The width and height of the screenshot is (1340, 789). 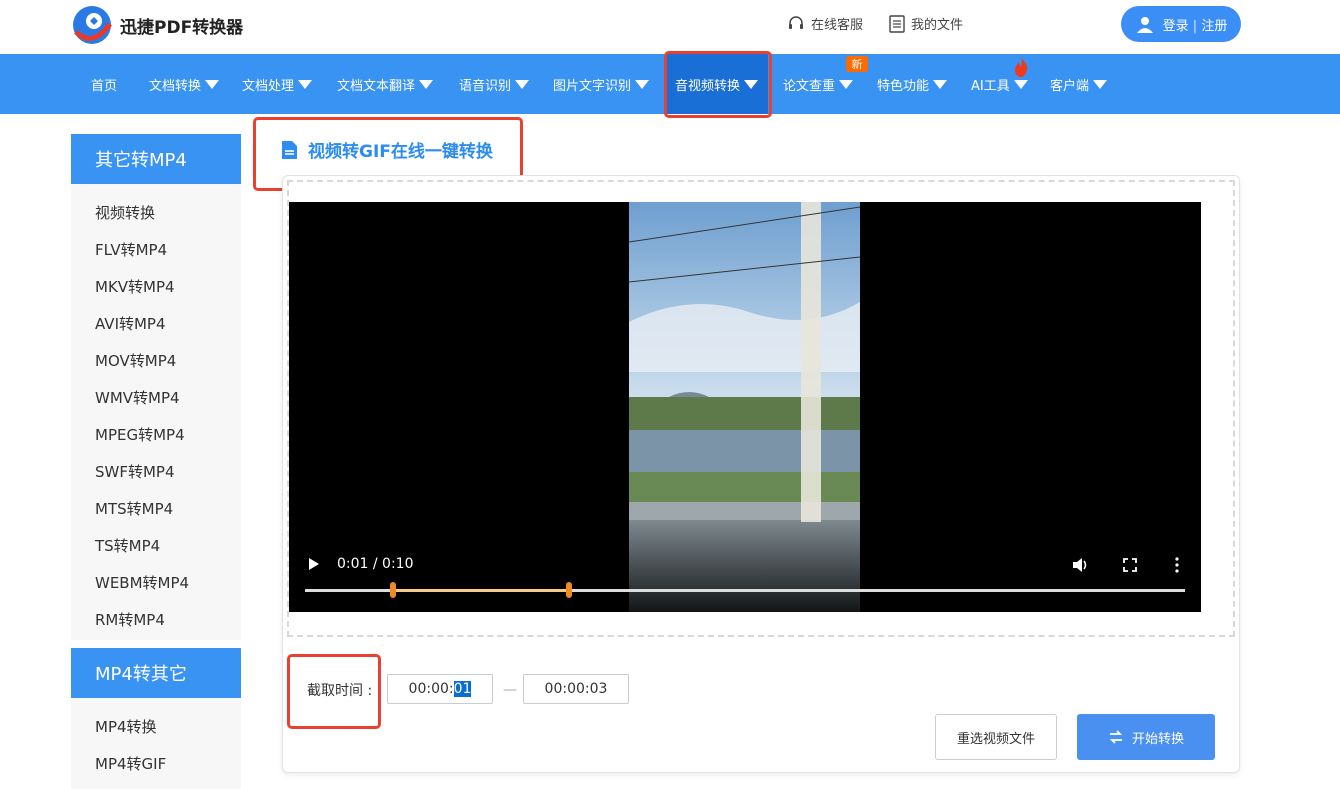 What do you see at coordinates (334, 691) in the screenshot?
I see `highlight-box-capture` at bounding box center [334, 691].